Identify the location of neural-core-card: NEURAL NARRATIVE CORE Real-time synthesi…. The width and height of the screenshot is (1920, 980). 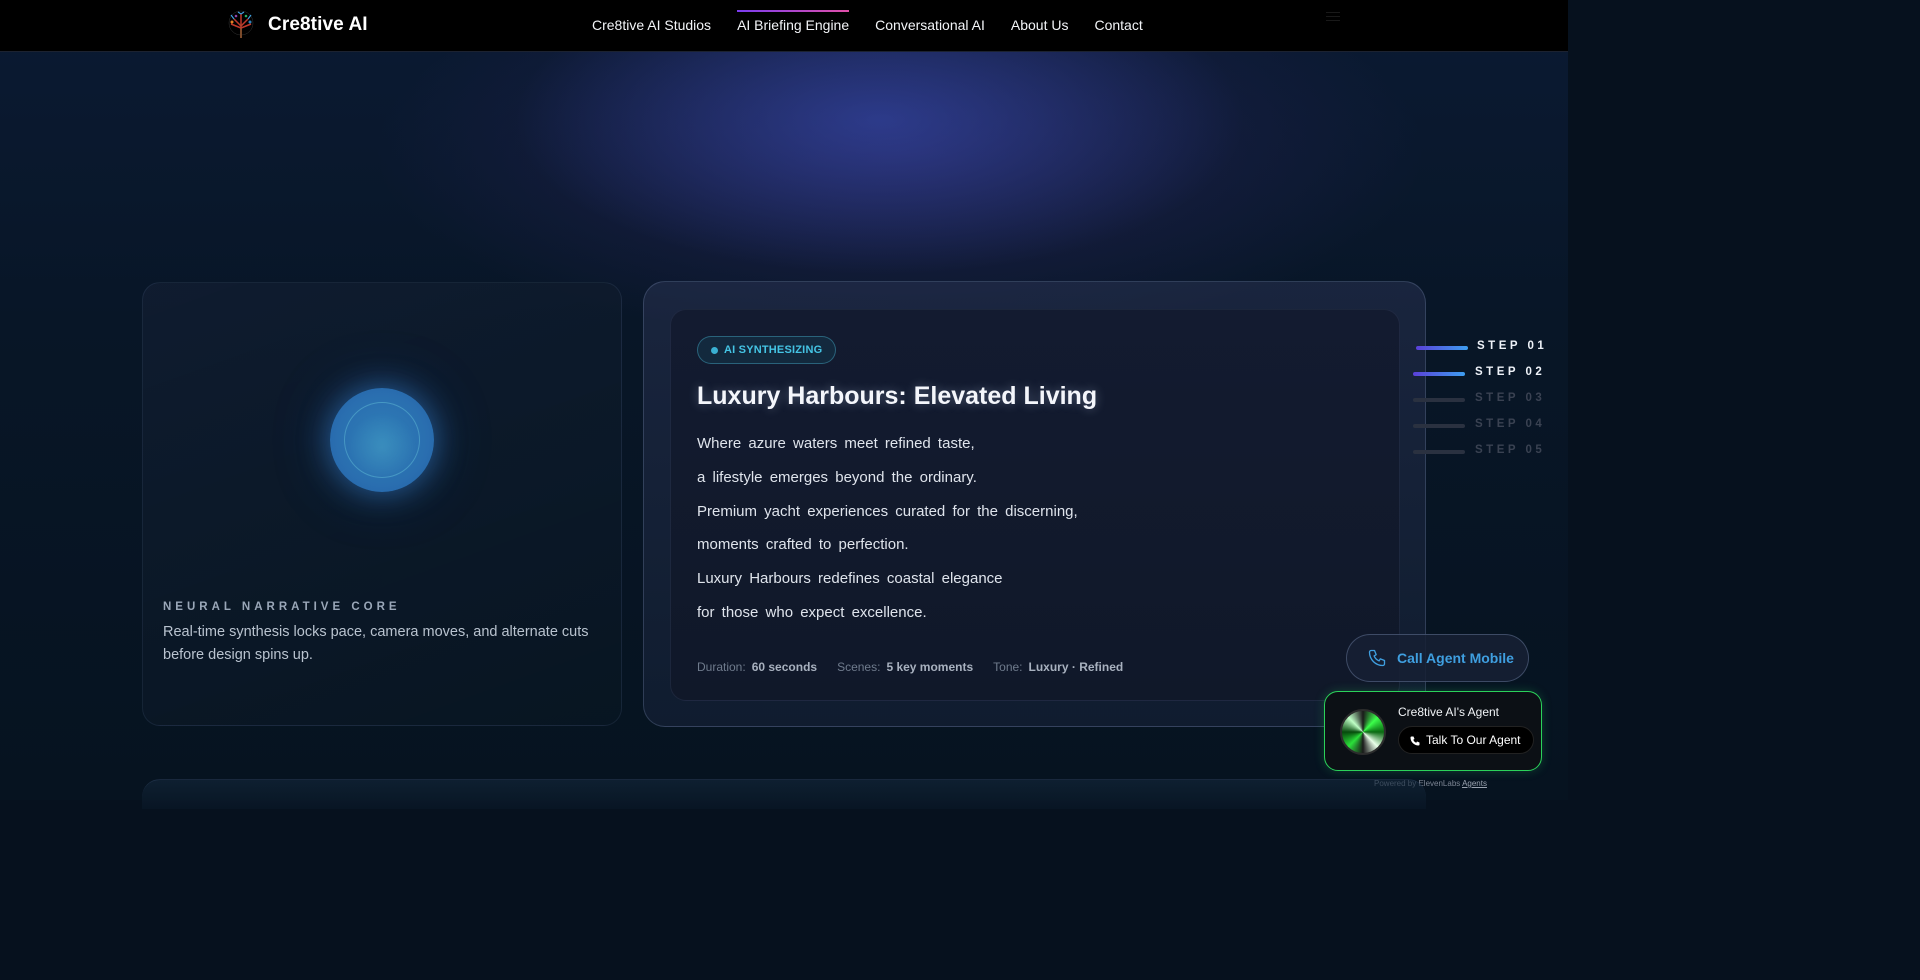
(382, 504).